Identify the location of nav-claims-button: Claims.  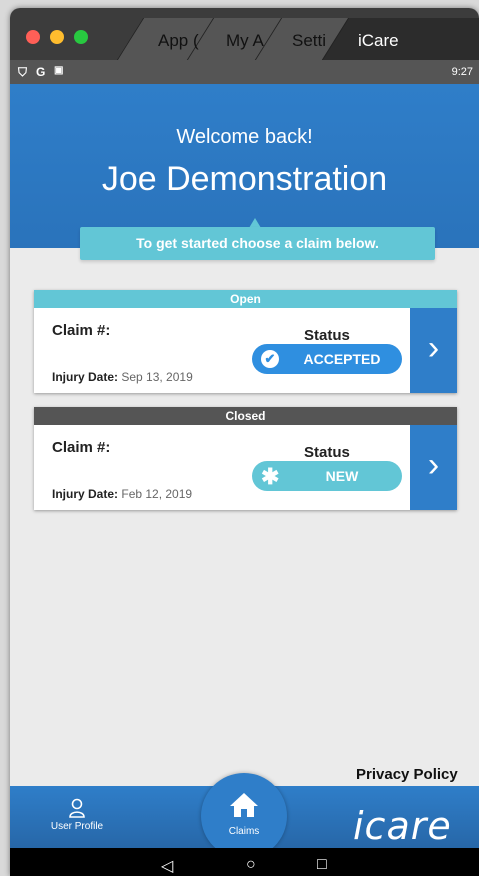
(244, 816).